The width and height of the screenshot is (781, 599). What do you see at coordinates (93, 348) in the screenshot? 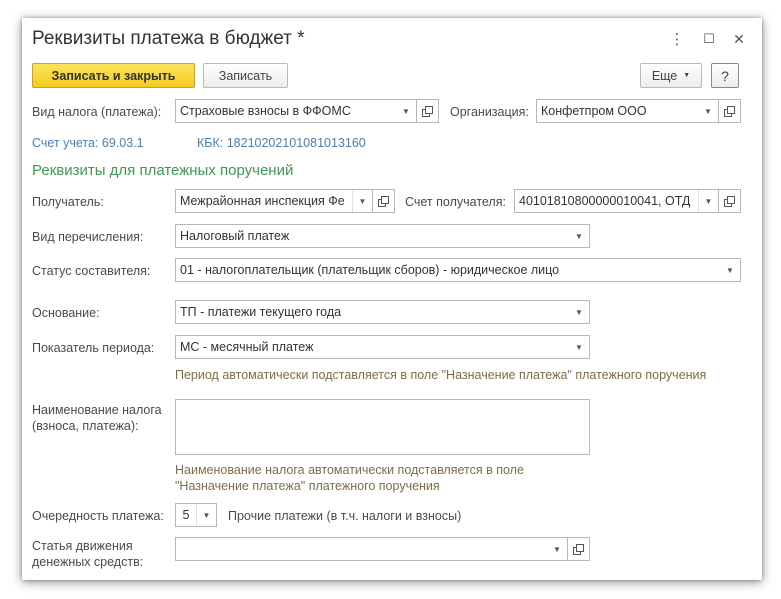
I see `period-label: Показатель периода:` at bounding box center [93, 348].